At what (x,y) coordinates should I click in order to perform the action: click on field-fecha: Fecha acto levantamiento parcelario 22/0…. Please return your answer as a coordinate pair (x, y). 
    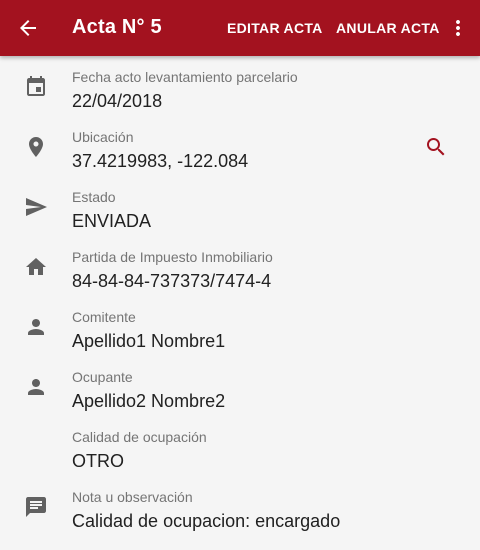
    Looking at the image, I should click on (240, 86).